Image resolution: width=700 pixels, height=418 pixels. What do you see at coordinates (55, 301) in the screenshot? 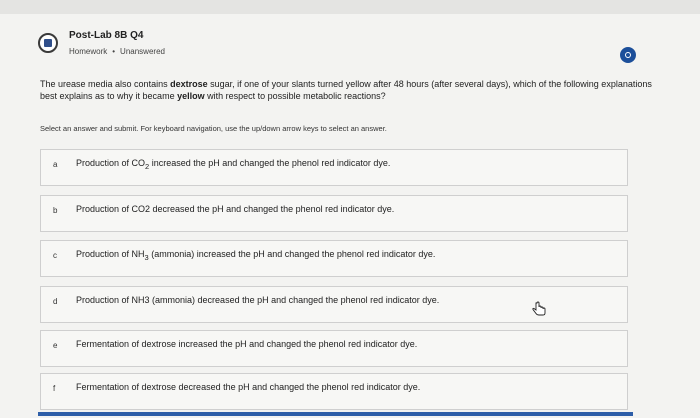
I see `option-letter: d` at bounding box center [55, 301].